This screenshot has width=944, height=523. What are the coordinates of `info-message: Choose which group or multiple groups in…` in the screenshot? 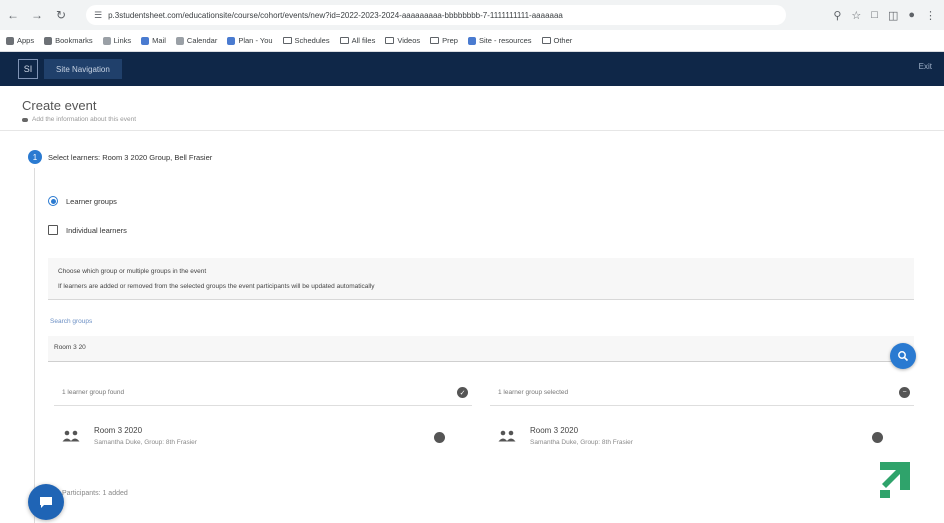 It's located at (481, 279).